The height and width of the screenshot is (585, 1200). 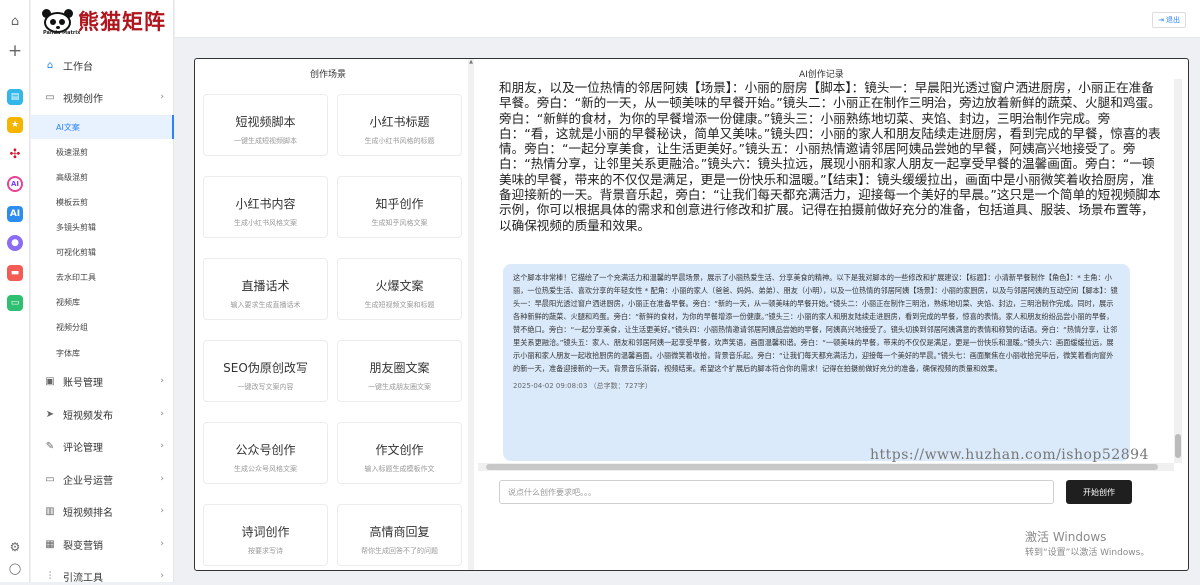 I want to click on scene-card-desc: 一键改写文案内容, so click(x=265, y=387).